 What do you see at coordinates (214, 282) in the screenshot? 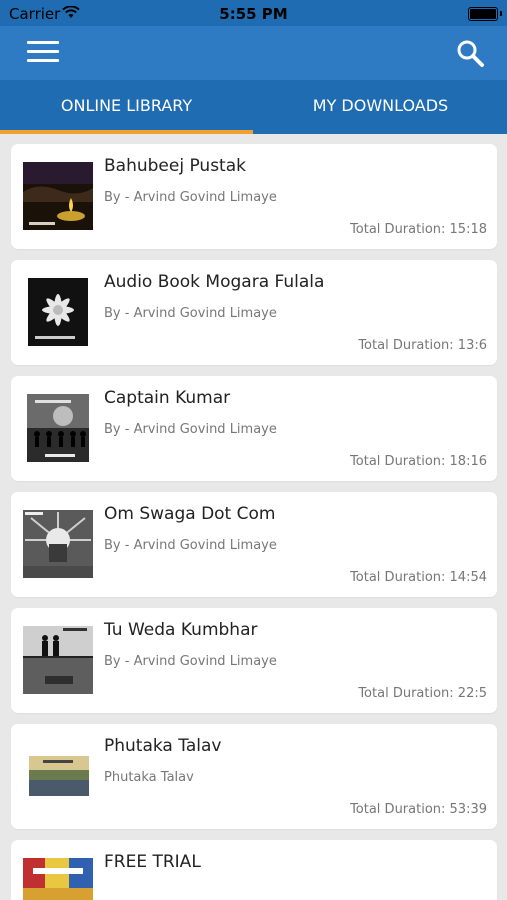
I see `book-title: Audio Book Mogara Fulala` at bounding box center [214, 282].